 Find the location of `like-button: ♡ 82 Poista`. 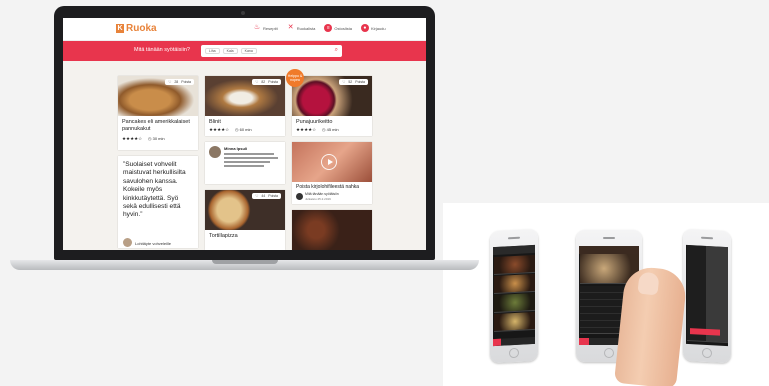

like-button: ♡ 82 Poista is located at coordinates (266, 82).